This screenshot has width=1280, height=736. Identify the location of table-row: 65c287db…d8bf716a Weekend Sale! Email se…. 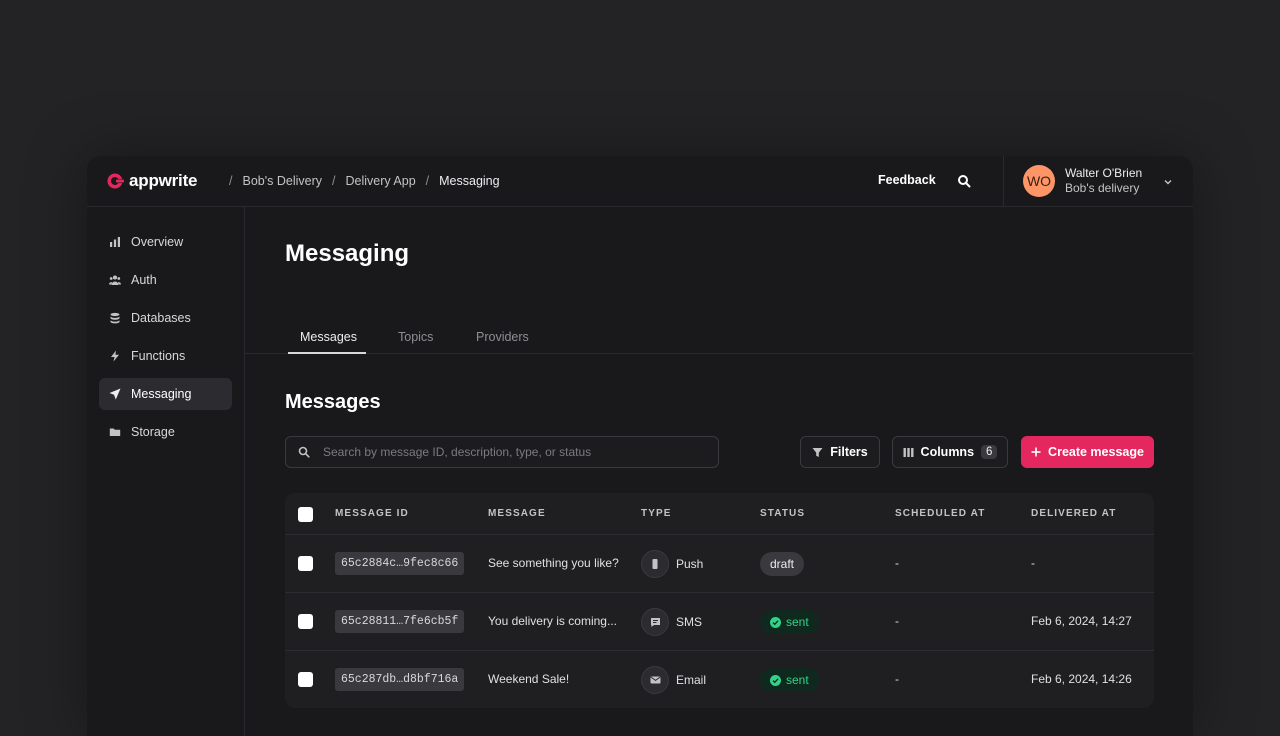
(719, 679).